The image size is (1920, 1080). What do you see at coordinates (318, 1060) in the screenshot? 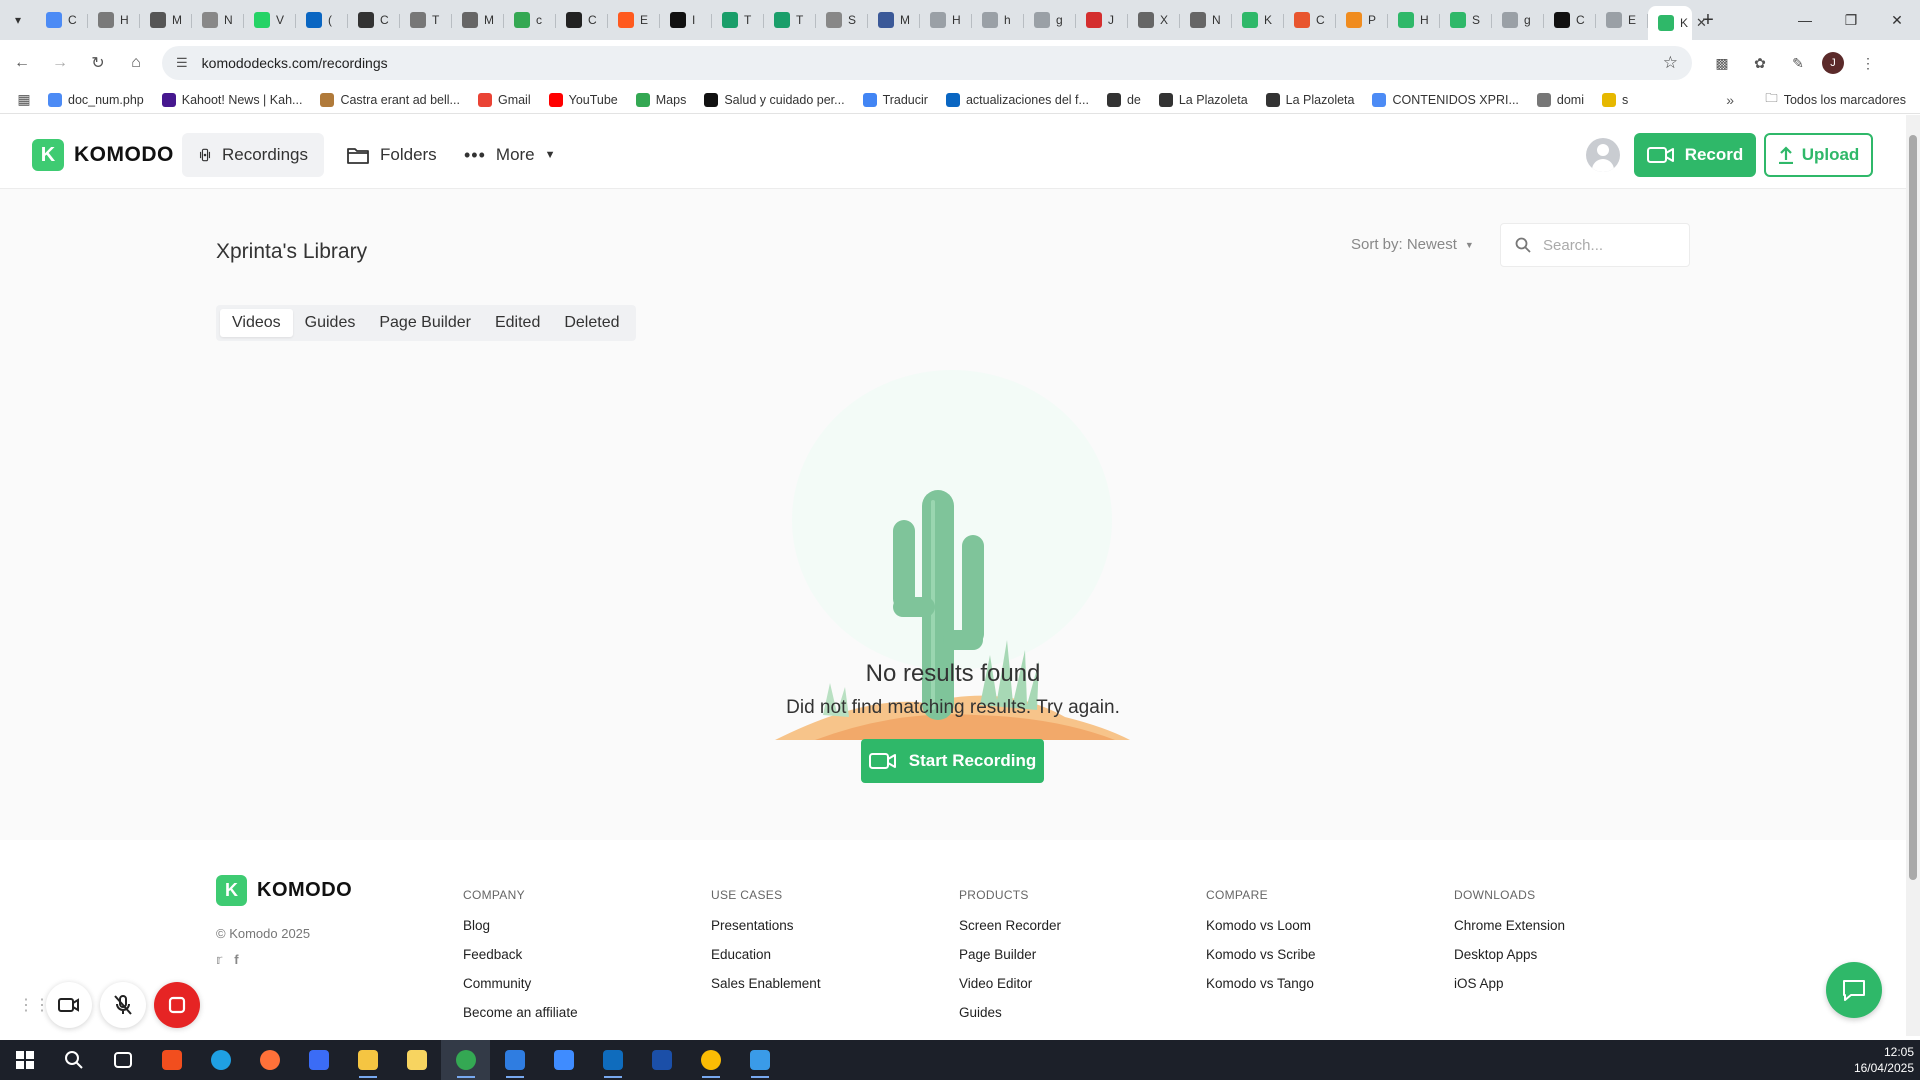
I see `taskbar-app-blue-icon` at bounding box center [318, 1060].